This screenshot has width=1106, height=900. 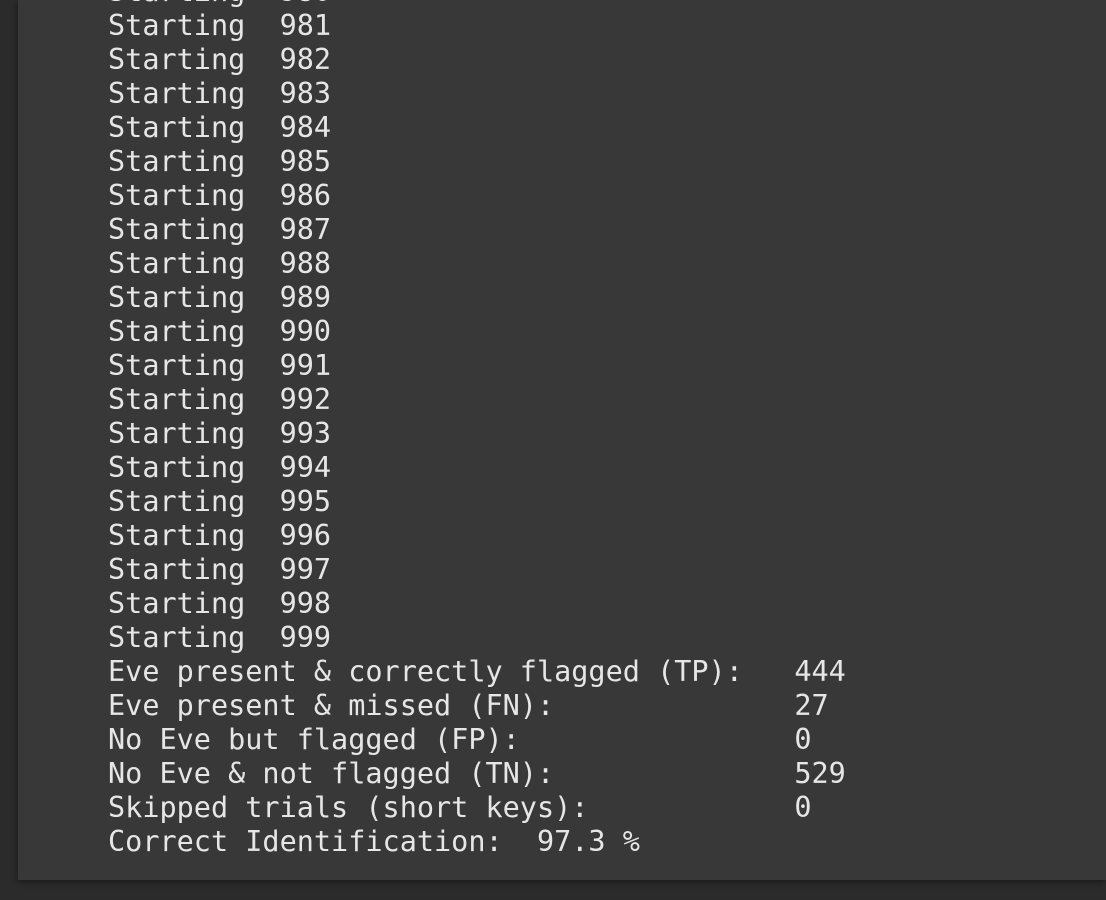 What do you see at coordinates (220, 501) in the screenshot?
I see `output-line: Starting 995` at bounding box center [220, 501].